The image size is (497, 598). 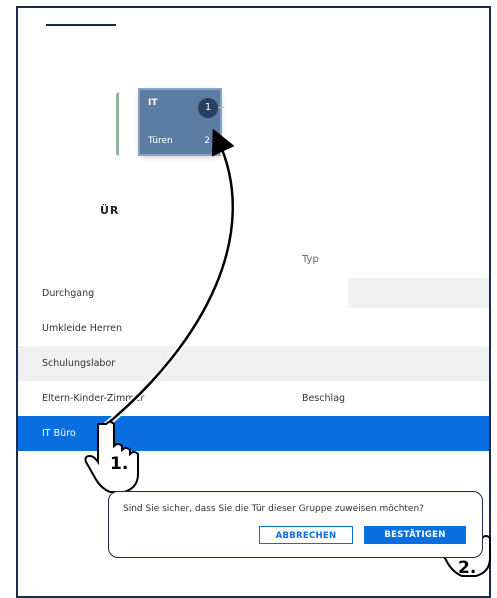 What do you see at coordinates (467, 568) in the screenshot?
I see `step-2-label: 2.` at bounding box center [467, 568].